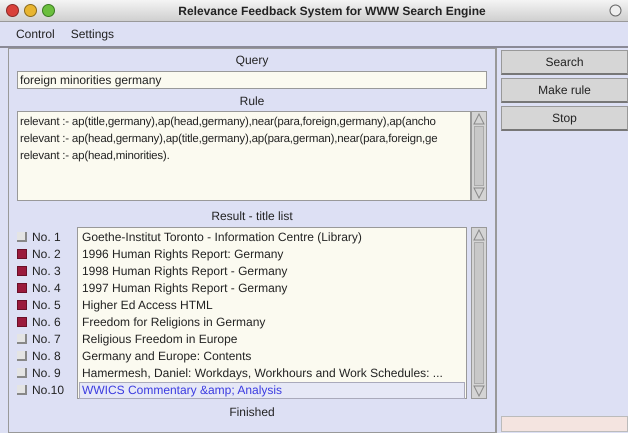 The width and height of the screenshot is (628, 433). Describe the element at coordinates (46, 373) in the screenshot. I see `result-number: No. 9` at that location.